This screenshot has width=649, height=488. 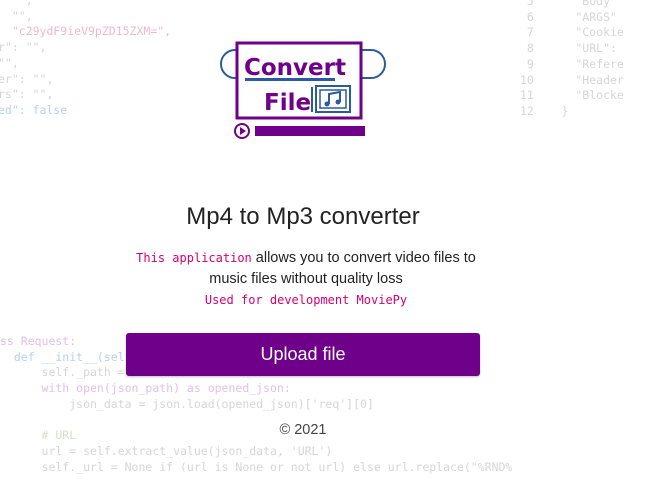 What do you see at coordinates (194, 258) in the screenshot?
I see `description-highlight: This application` at bounding box center [194, 258].